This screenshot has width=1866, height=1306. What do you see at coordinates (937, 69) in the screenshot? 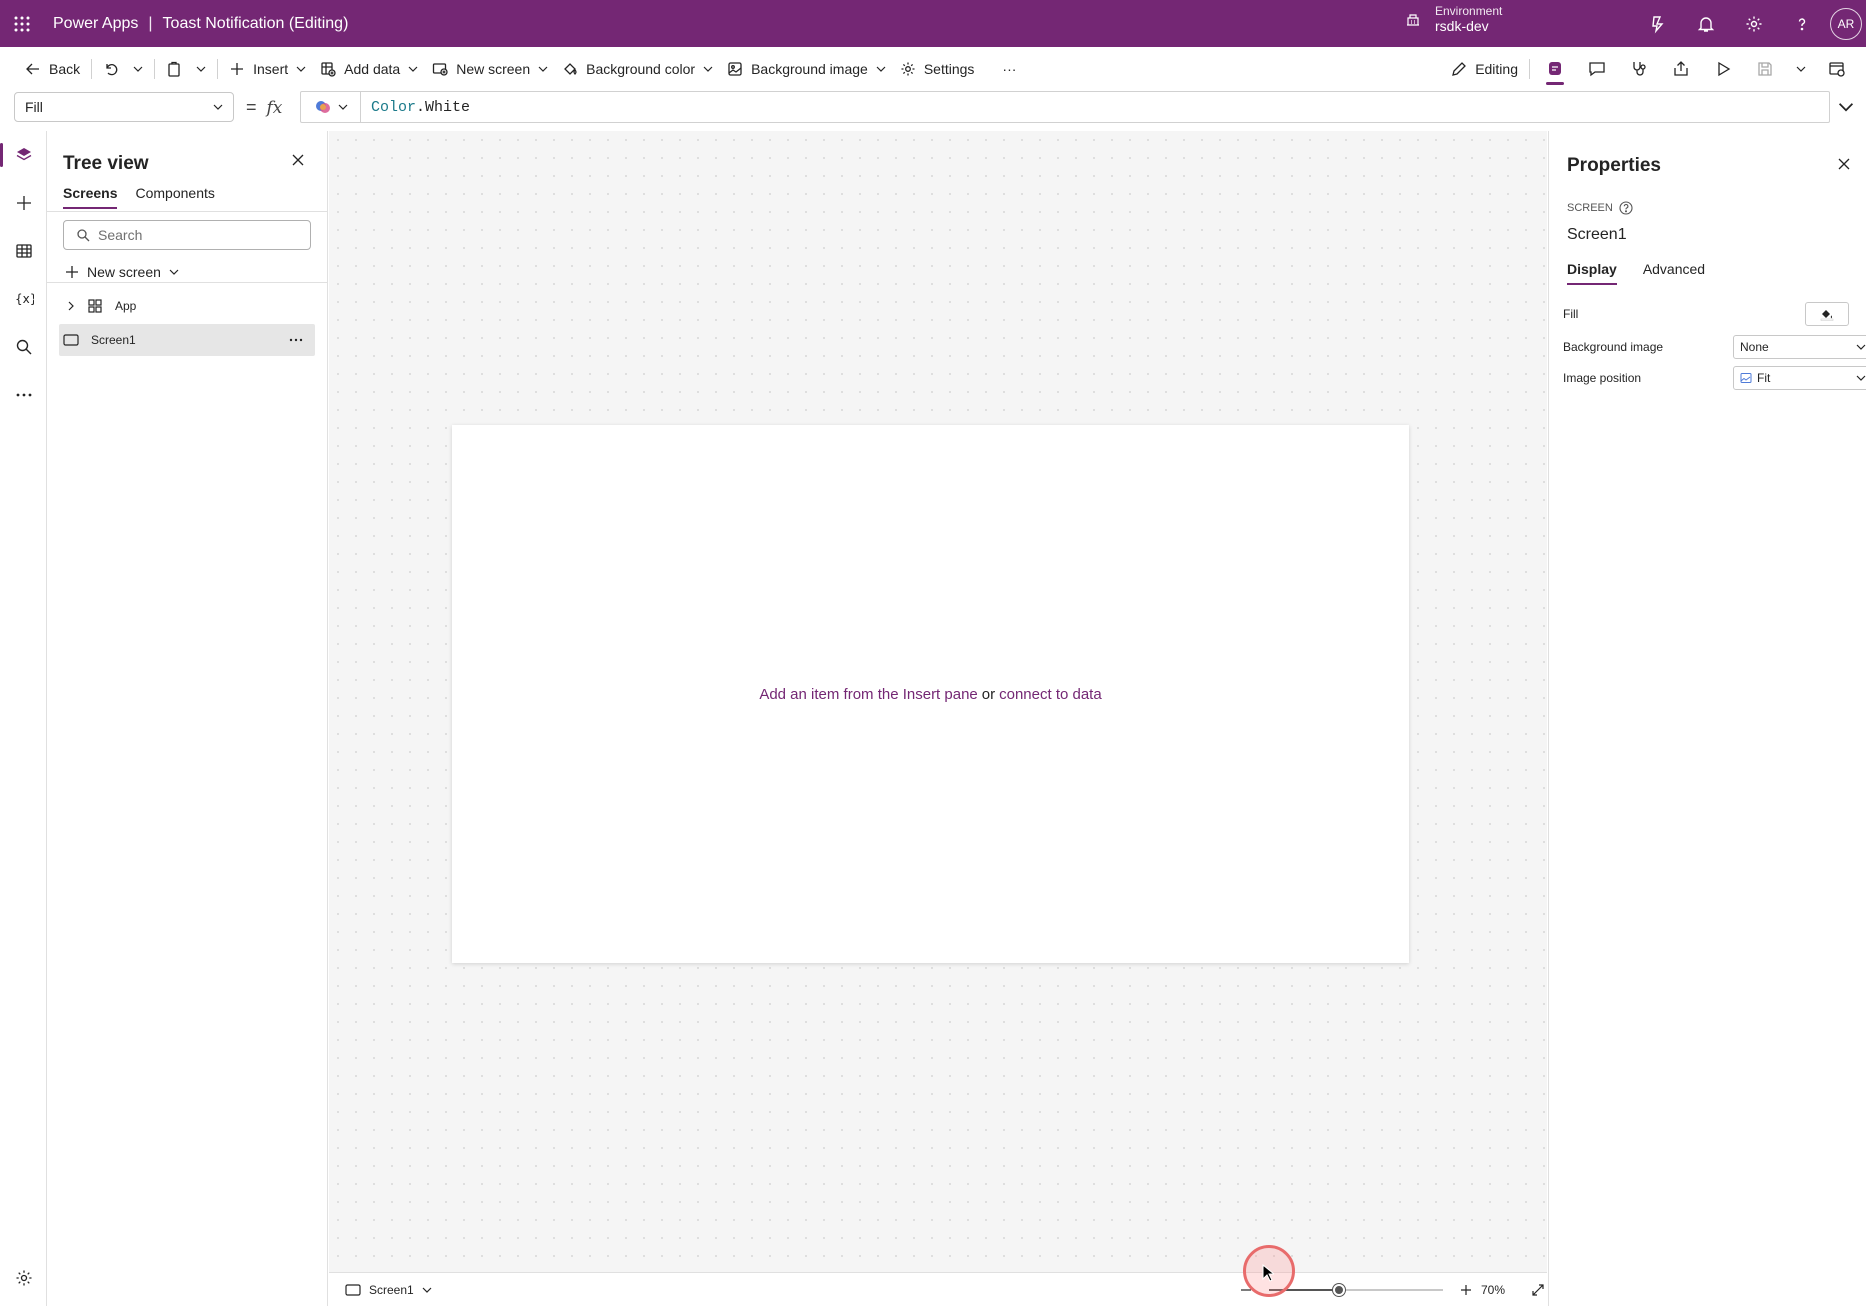
I see `settings-button: Settings` at bounding box center [937, 69].